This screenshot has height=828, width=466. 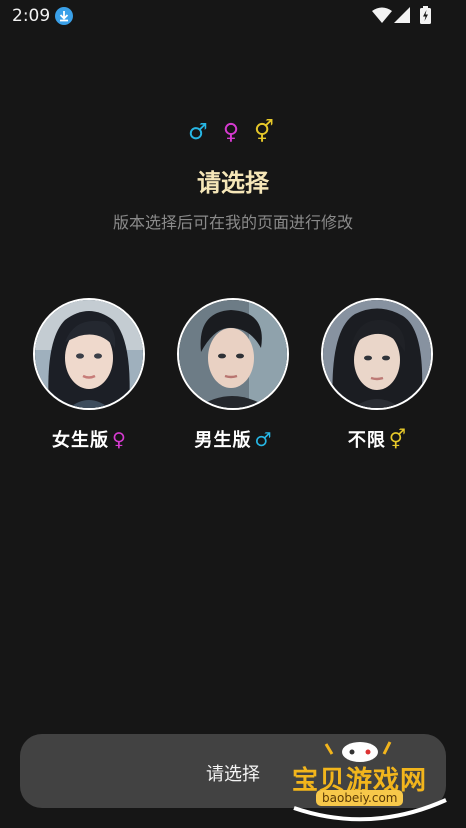 I want to click on avatar-female, so click(x=89, y=354).